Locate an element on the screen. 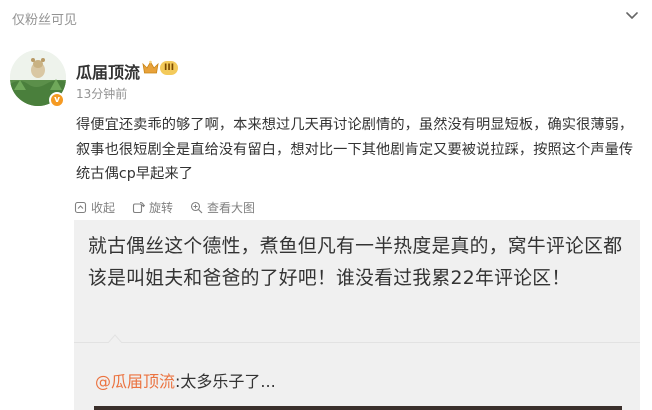 Image resolution: width=652 pixels, height=410 pixels. collapse-icon is located at coordinates (80, 207).